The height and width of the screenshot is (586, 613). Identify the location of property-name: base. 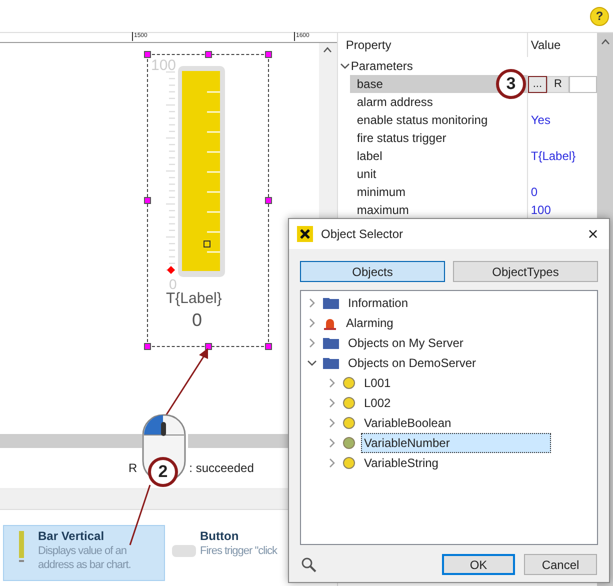
(422, 84).